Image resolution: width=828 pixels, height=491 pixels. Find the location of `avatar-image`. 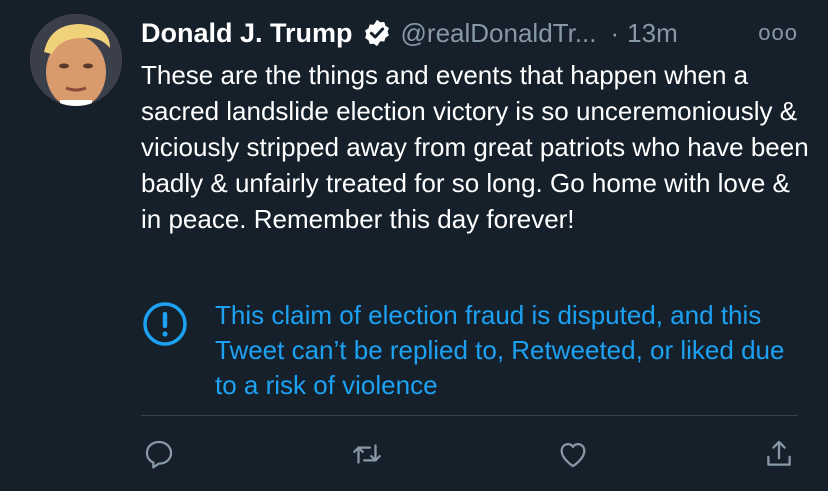

avatar-image is located at coordinates (76, 60).